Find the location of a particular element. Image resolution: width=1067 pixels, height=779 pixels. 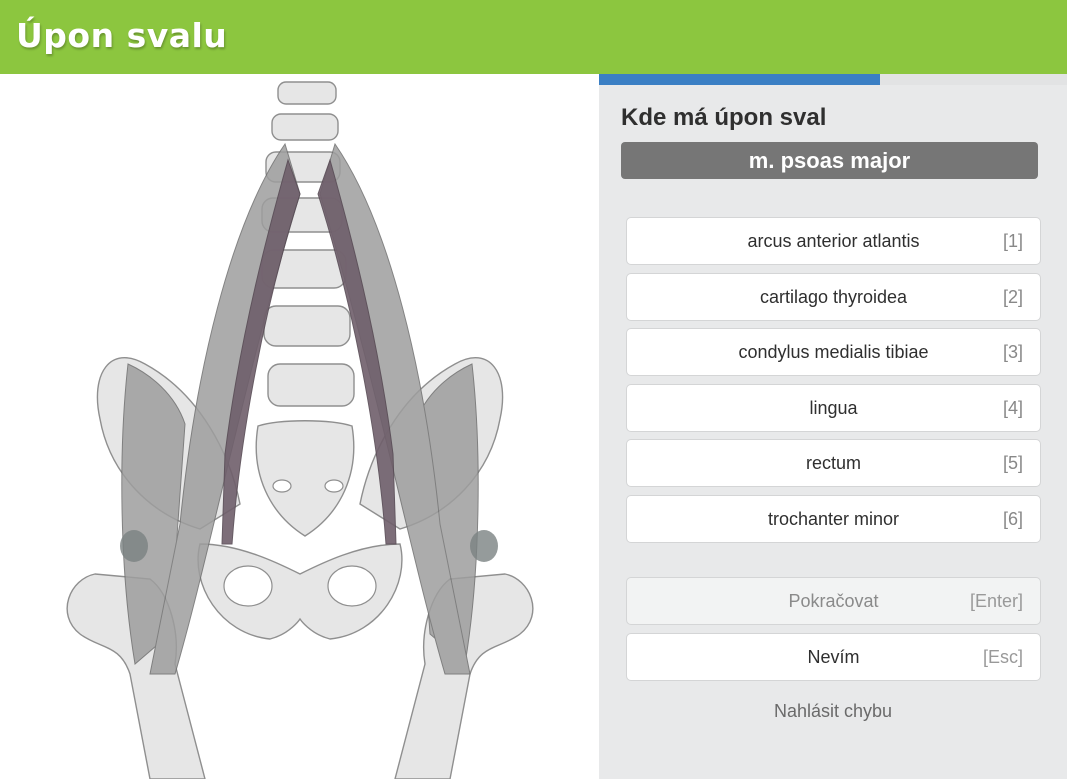

app-title: Úpon svalu is located at coordinates (122, 35).